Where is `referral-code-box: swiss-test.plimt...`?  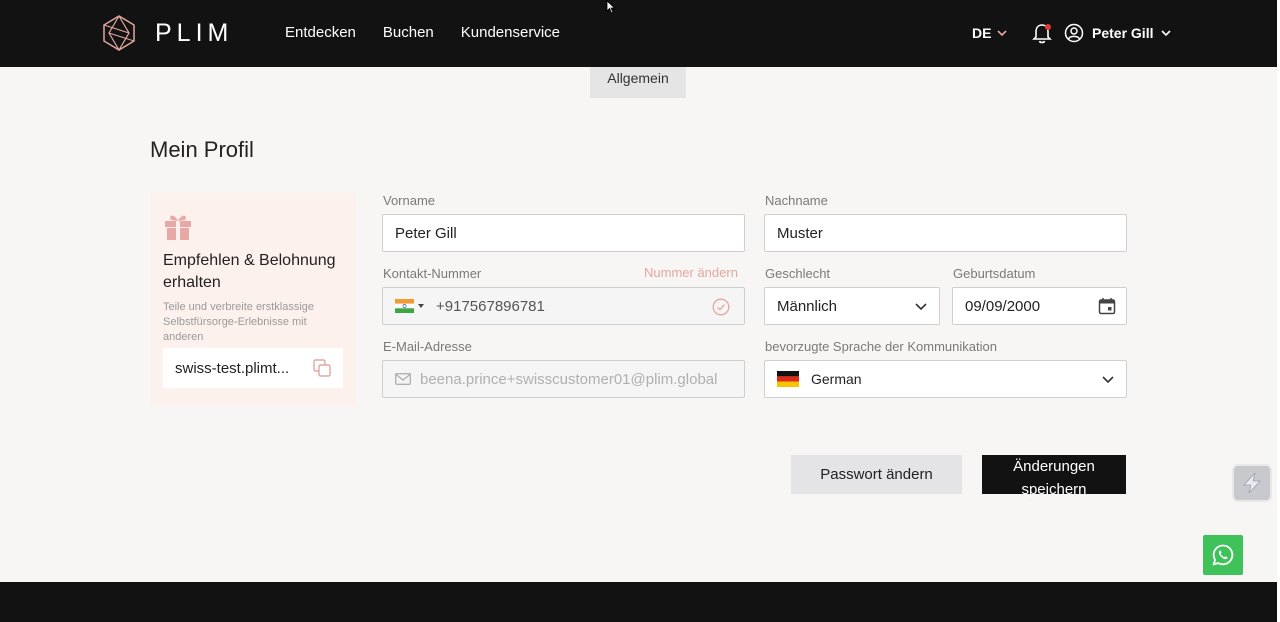 referral-code-box: swiss-test.plimt... is located at coordinates (253, 368).